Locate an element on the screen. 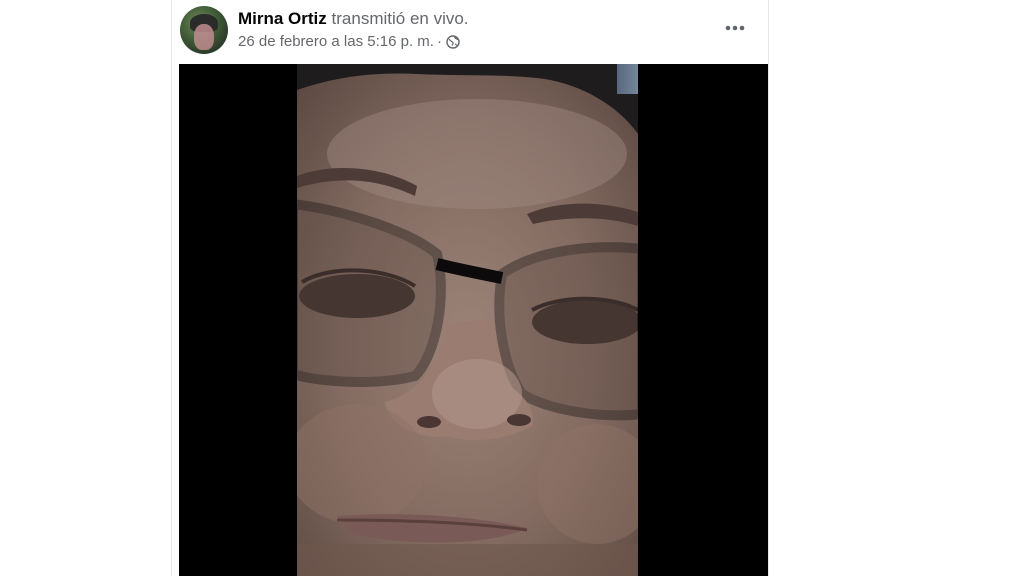 The width and height of the screenshot is (1024, 576). more-options-button is located at coordinates (735, 28).